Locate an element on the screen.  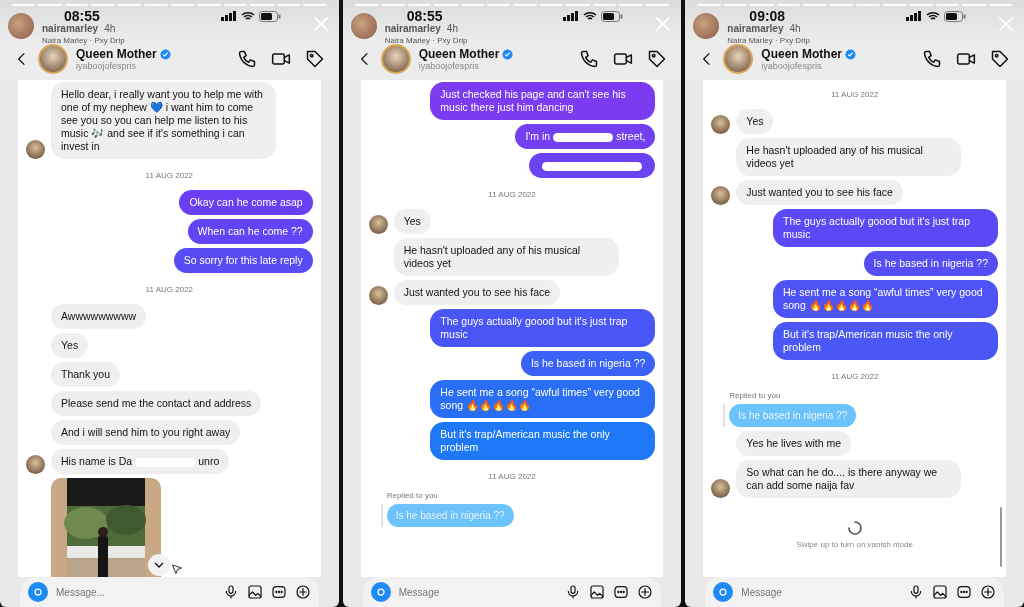
message-bubble: Awwwwwwwww is located at coordinates (99, 316).